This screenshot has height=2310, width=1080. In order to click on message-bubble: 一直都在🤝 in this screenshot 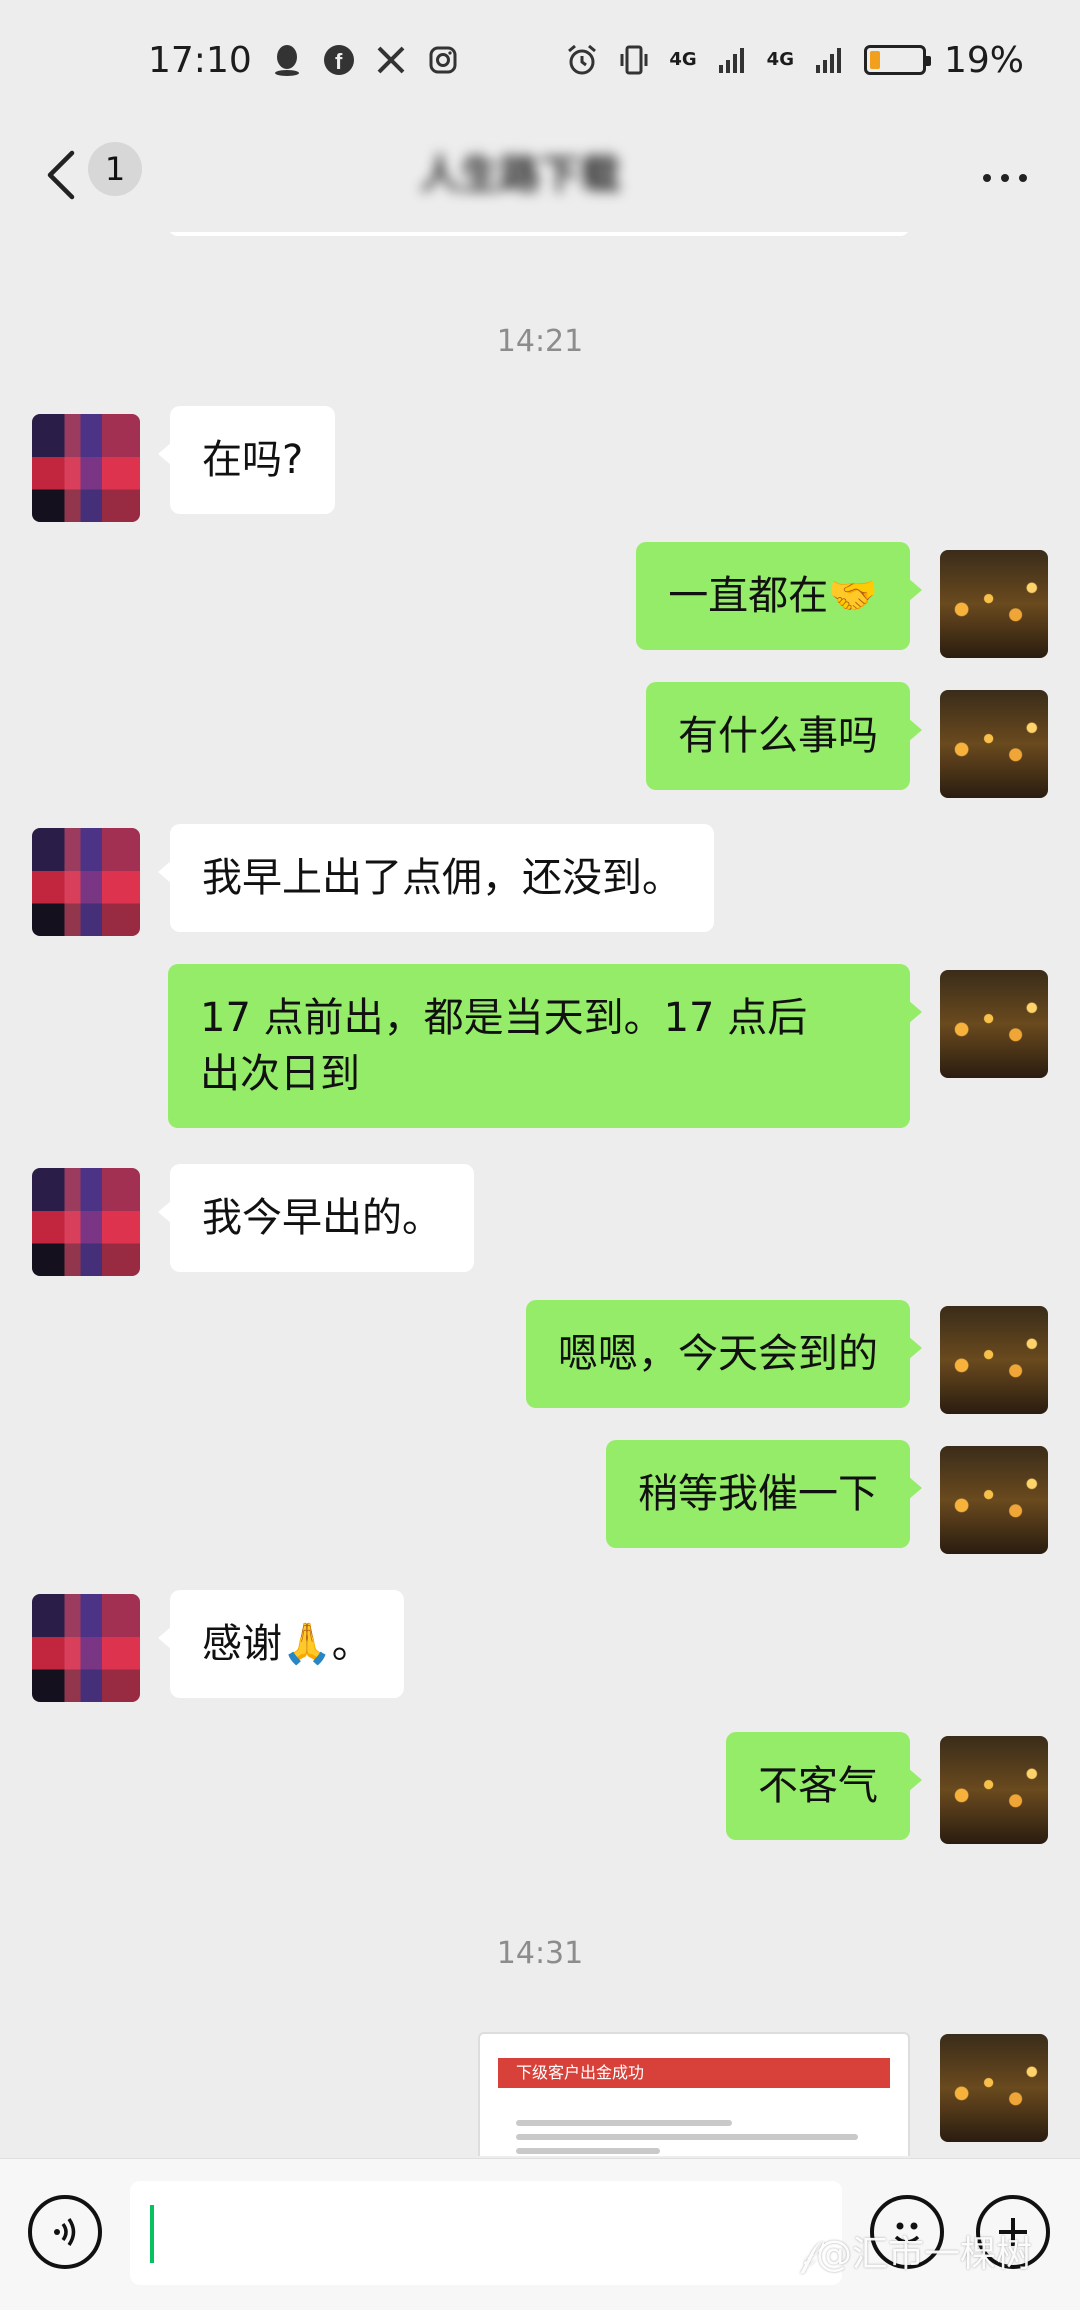, I will do `click(779, 596)`.